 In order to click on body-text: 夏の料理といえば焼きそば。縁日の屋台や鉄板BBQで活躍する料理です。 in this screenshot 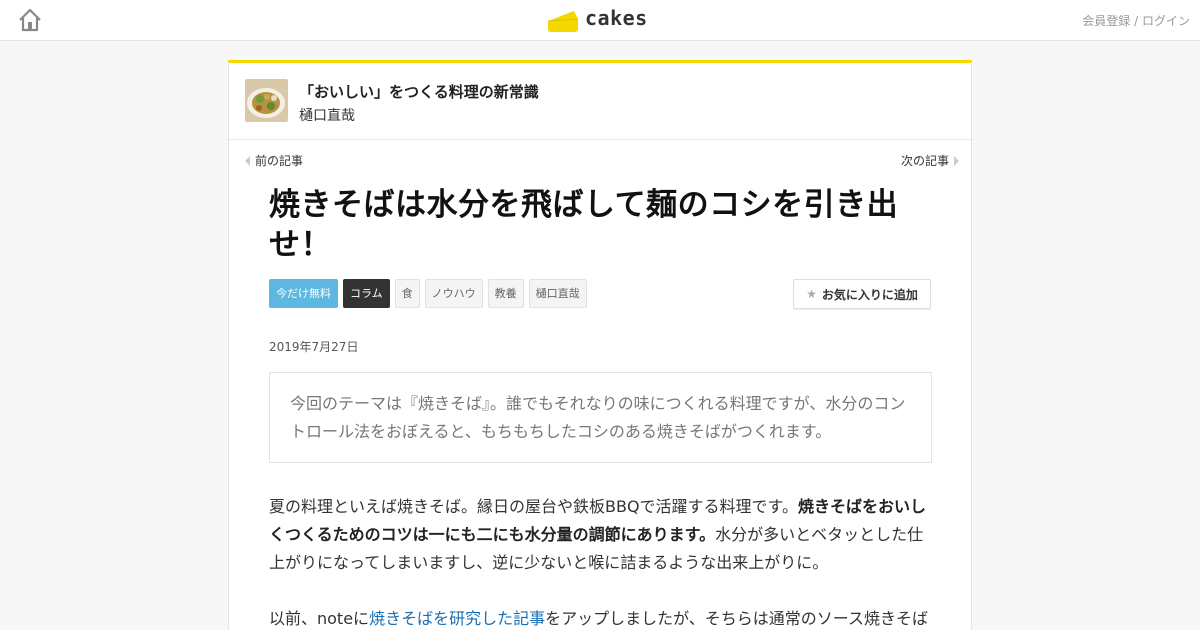, I will do `click(533, 506)`.